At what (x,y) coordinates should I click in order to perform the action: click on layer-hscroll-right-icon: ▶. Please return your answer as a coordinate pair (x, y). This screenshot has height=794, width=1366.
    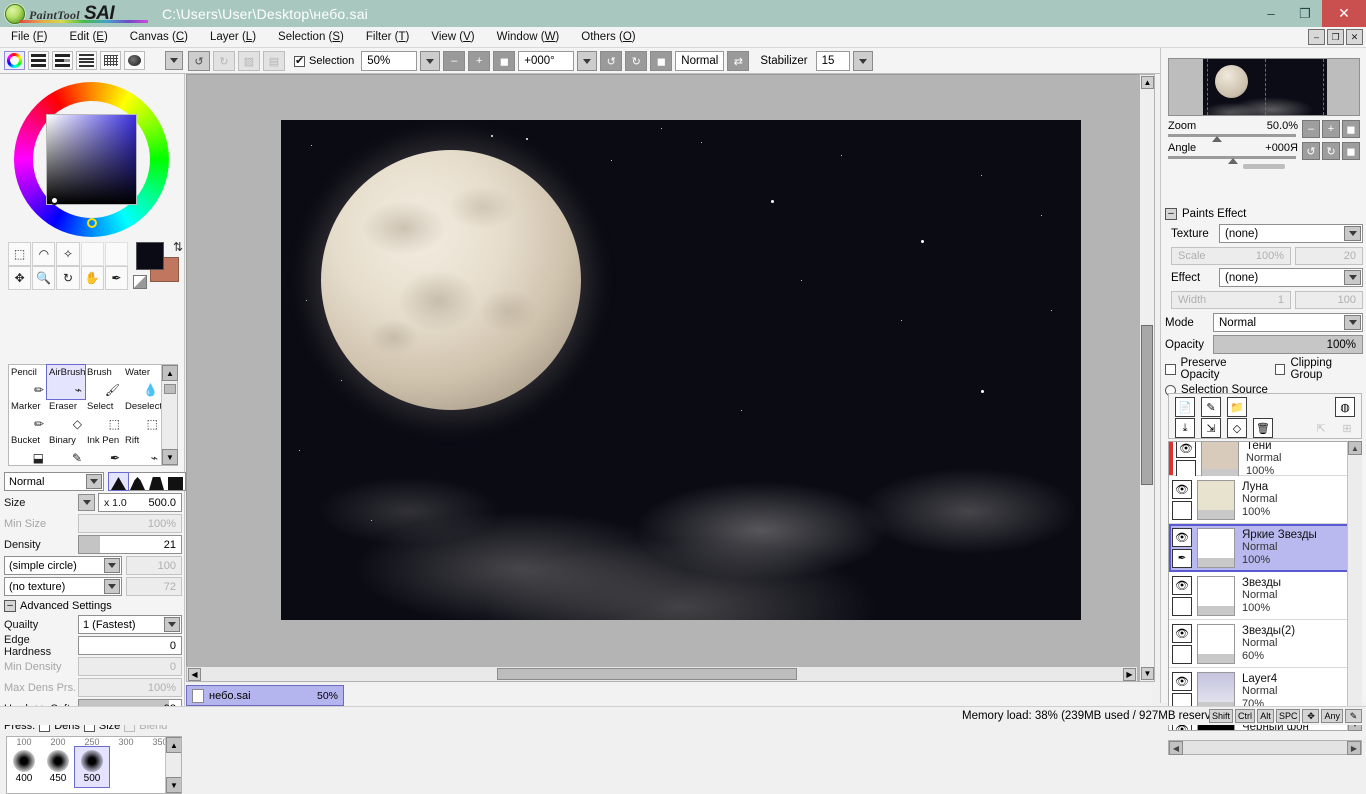
    Looking at the image, I should click on (1354, 748).